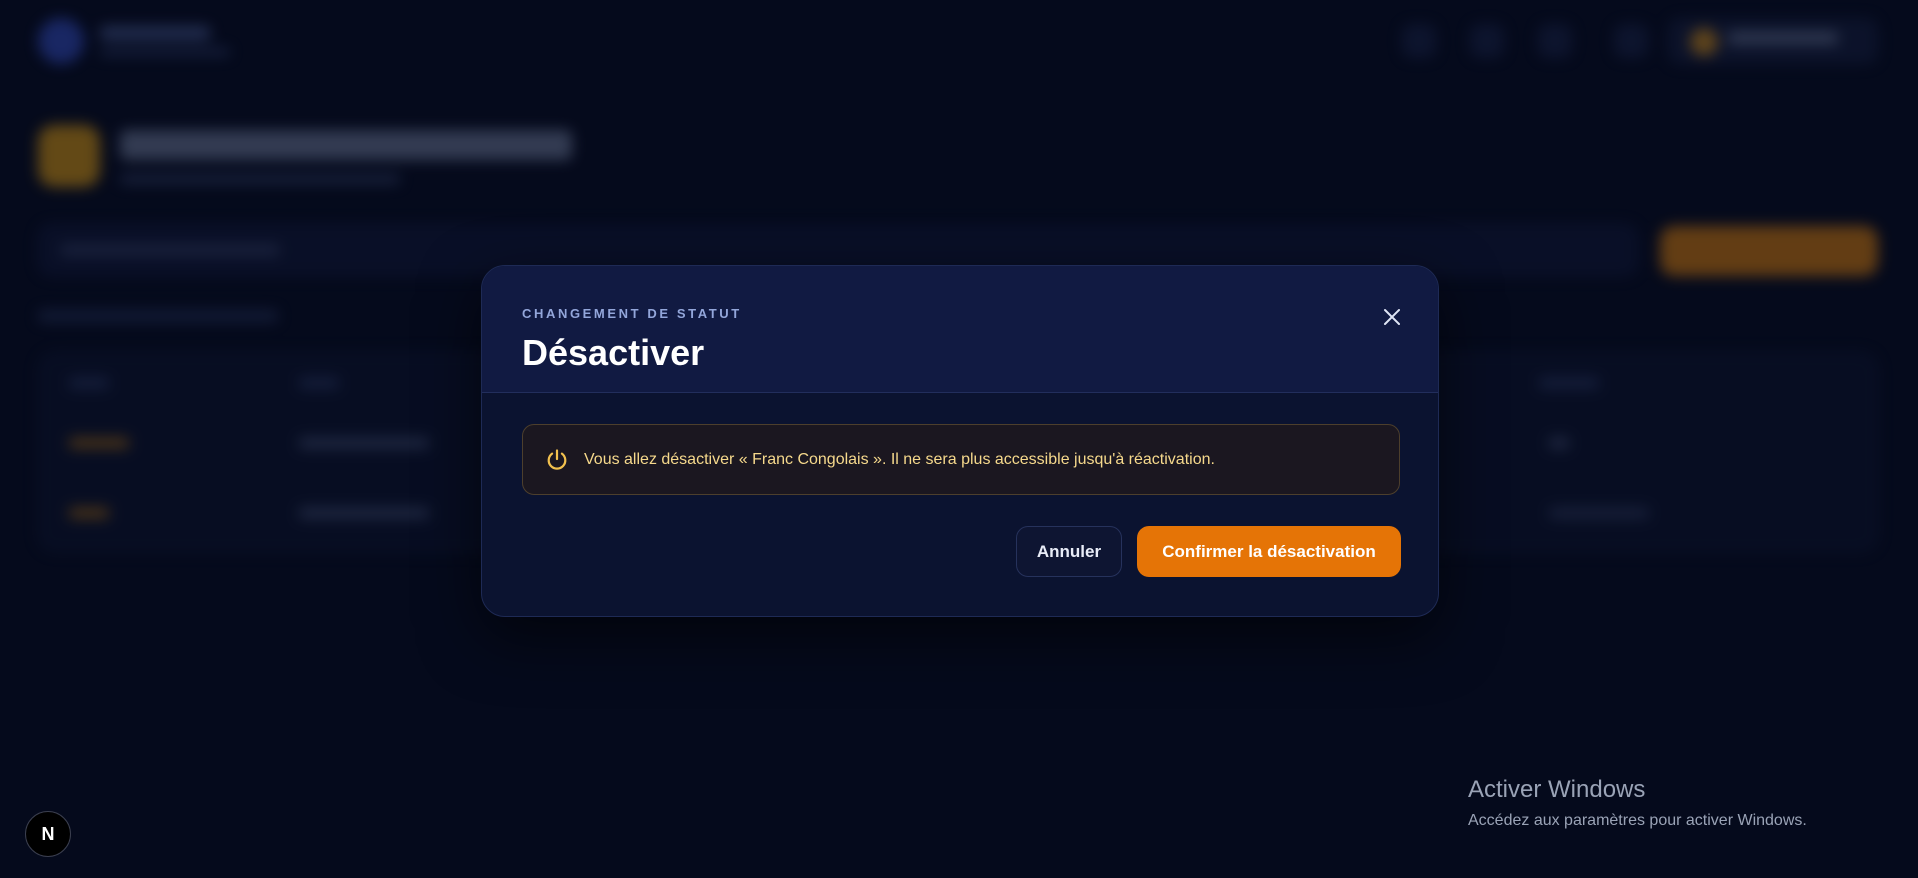 Image resolution: width=1918 pixels, height=878 pixels. Describe the element at coordinates (1704, 42) in the screenshot. I see `bg-user-avatar` at that location.